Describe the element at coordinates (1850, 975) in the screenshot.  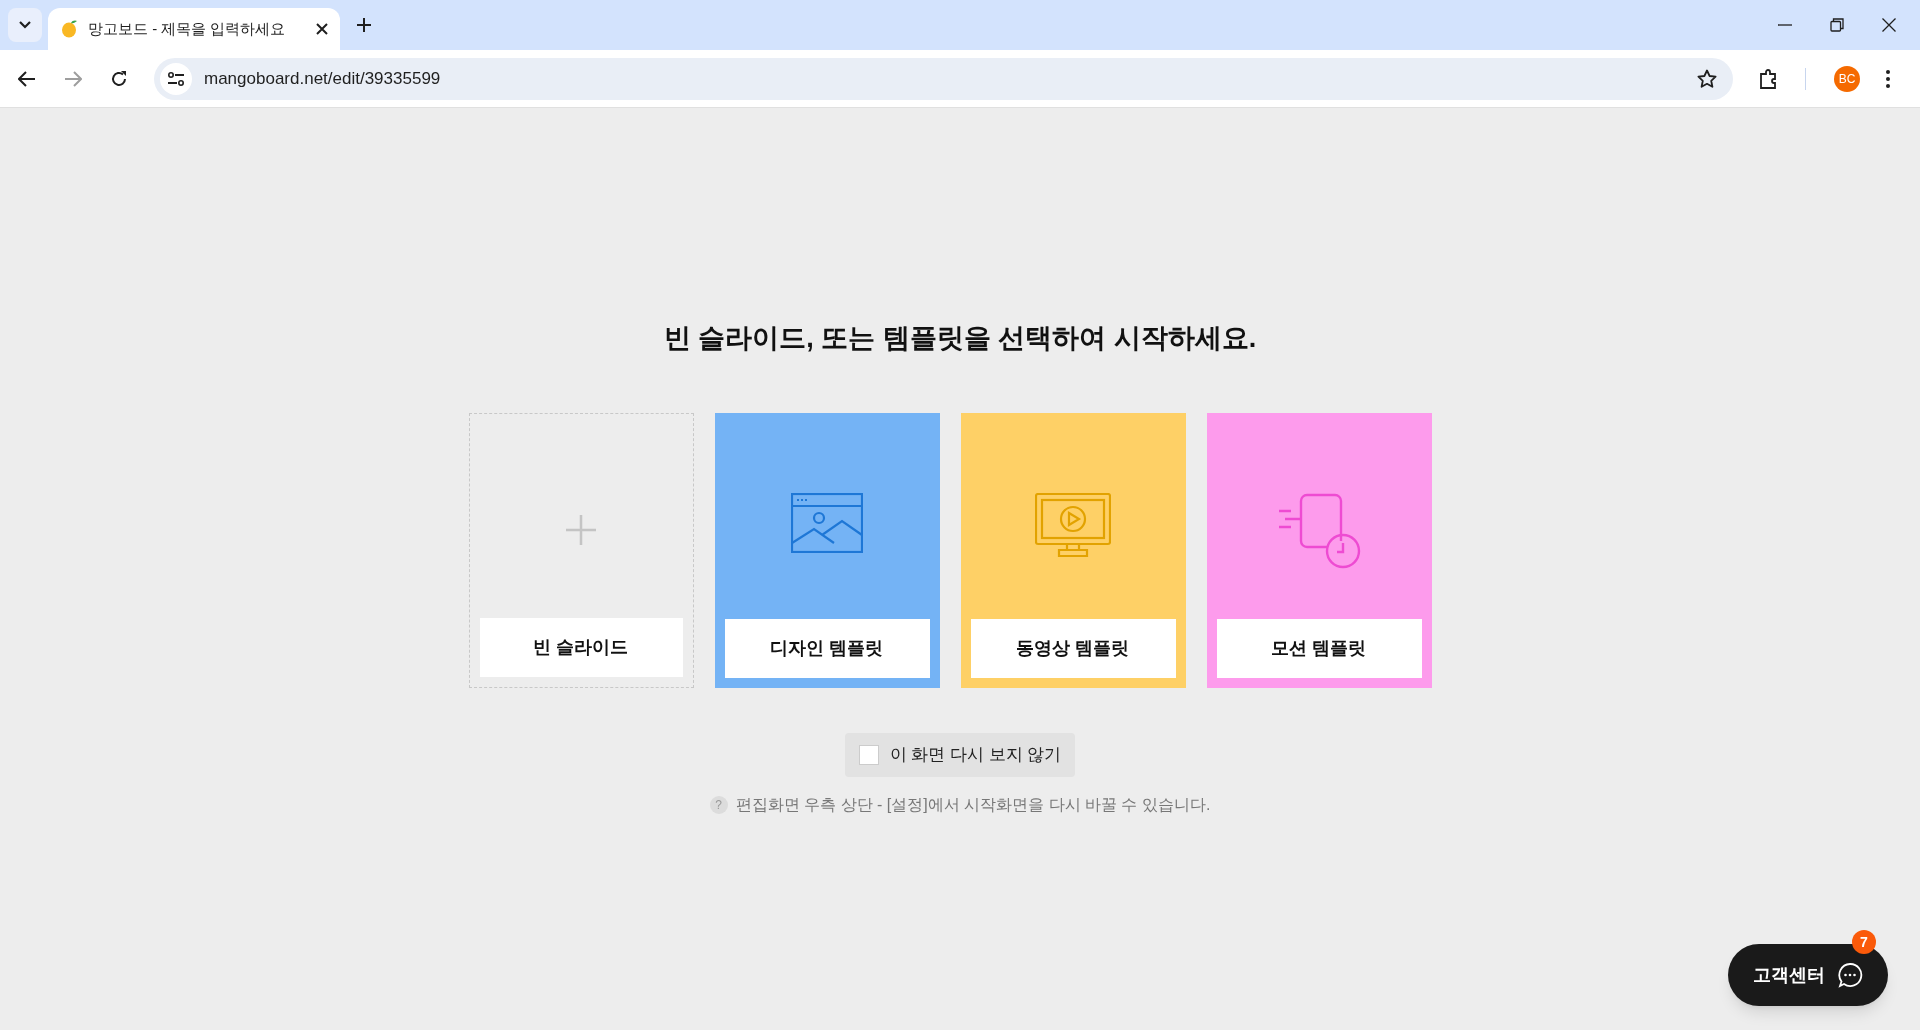
I see `chat-bubble-icon` at that location.